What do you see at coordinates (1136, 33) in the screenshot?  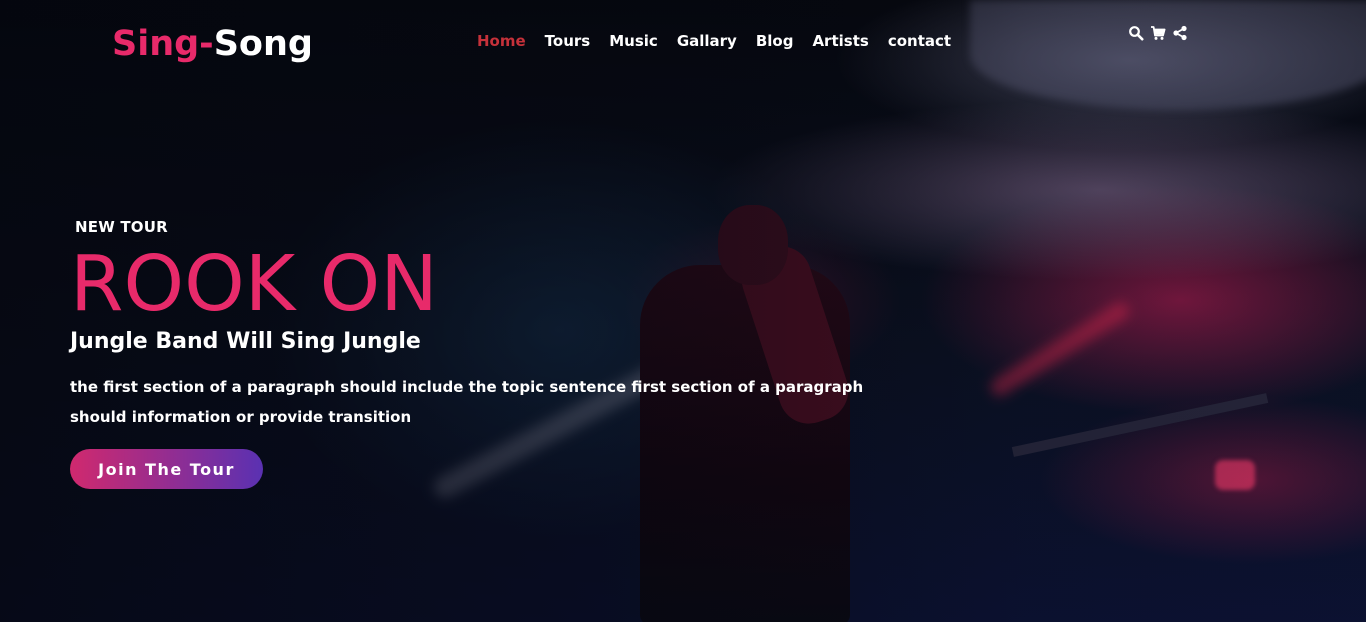 I see `search-icon` at bounding box center [1136, 33].